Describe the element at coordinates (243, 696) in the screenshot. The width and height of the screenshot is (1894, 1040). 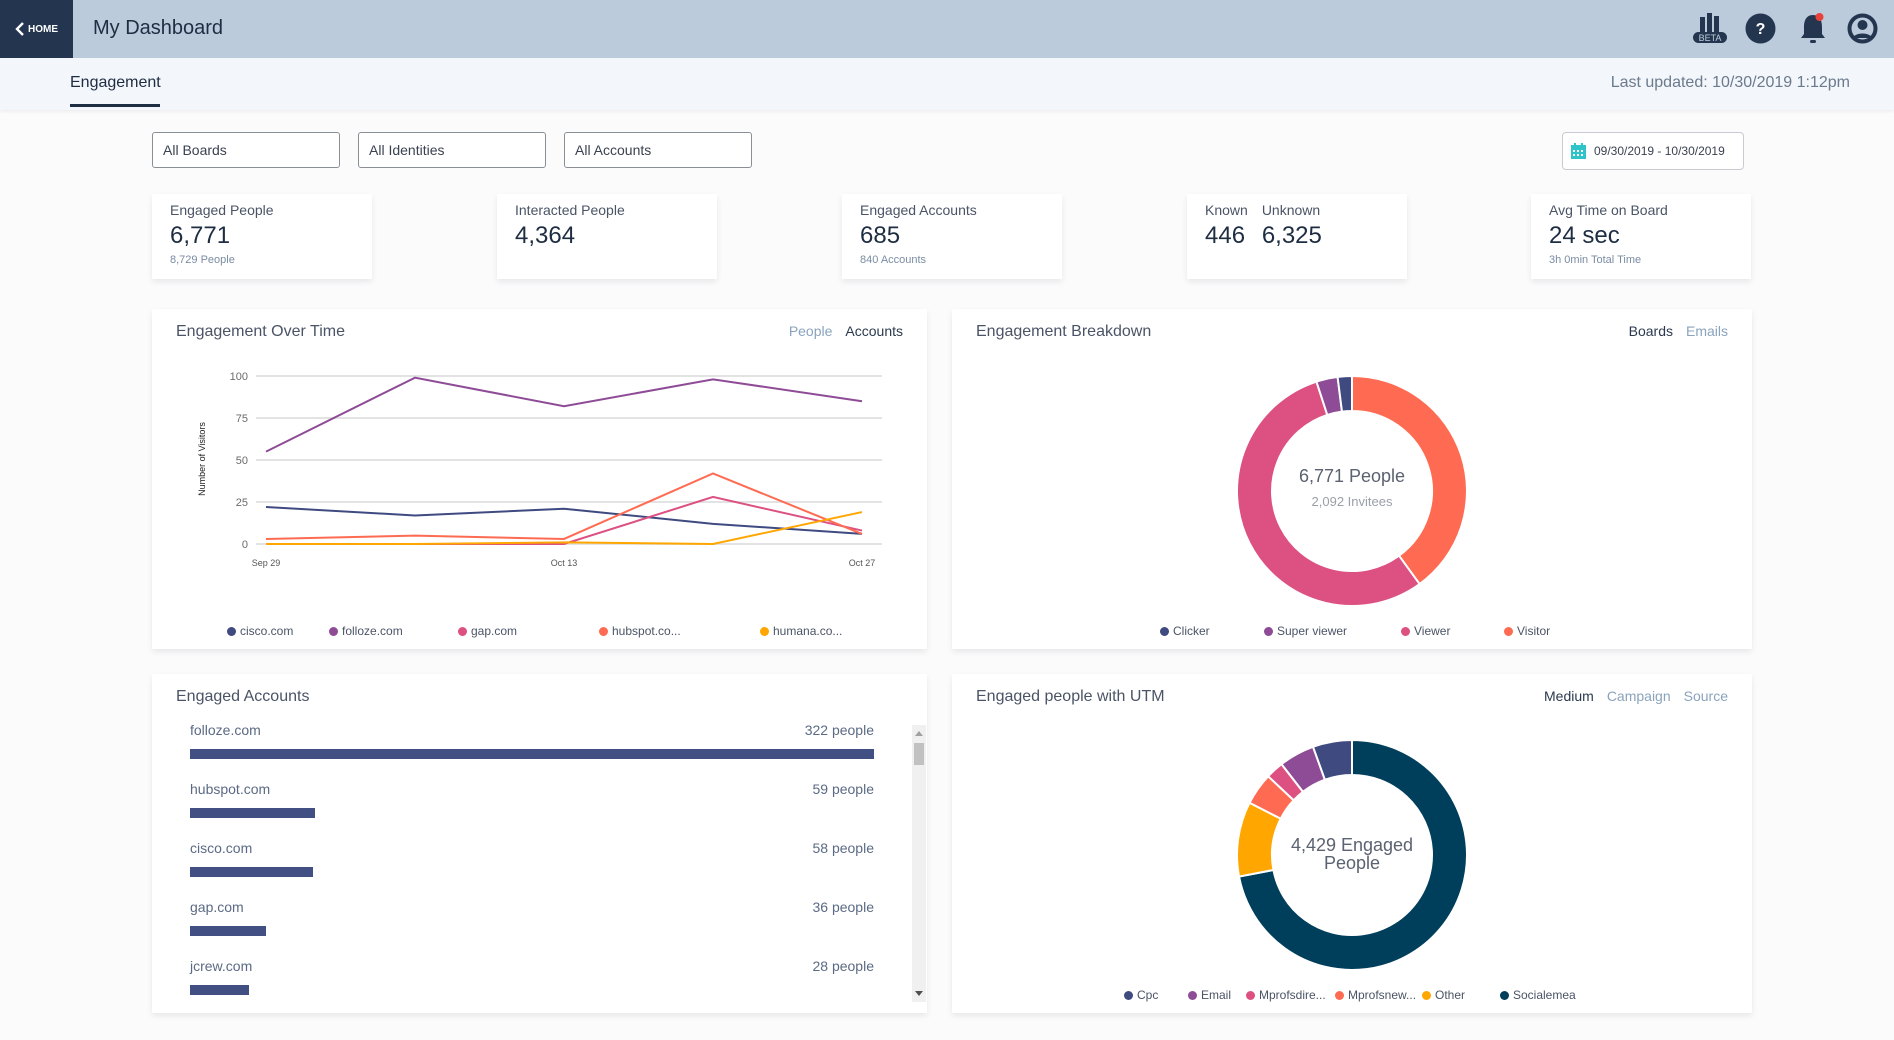
I see `panel-title: Engaged Accounts` at that location.